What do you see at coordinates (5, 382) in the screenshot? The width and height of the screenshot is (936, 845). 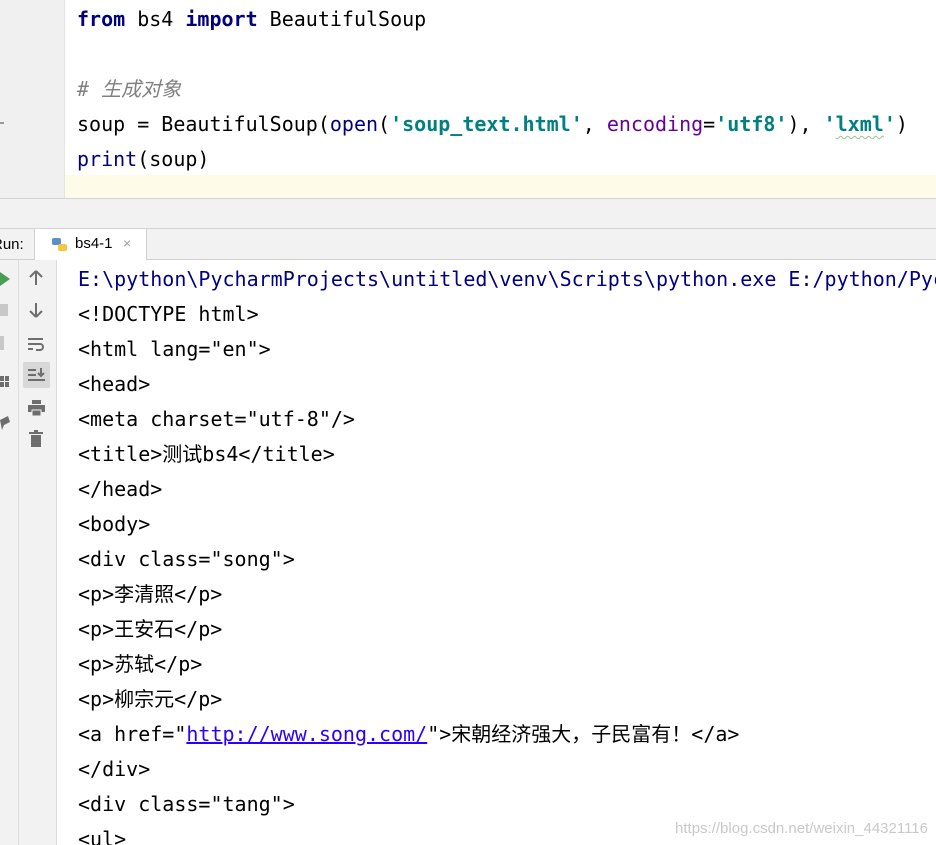 I see `layout-icon` at bounding box center [5, 382].